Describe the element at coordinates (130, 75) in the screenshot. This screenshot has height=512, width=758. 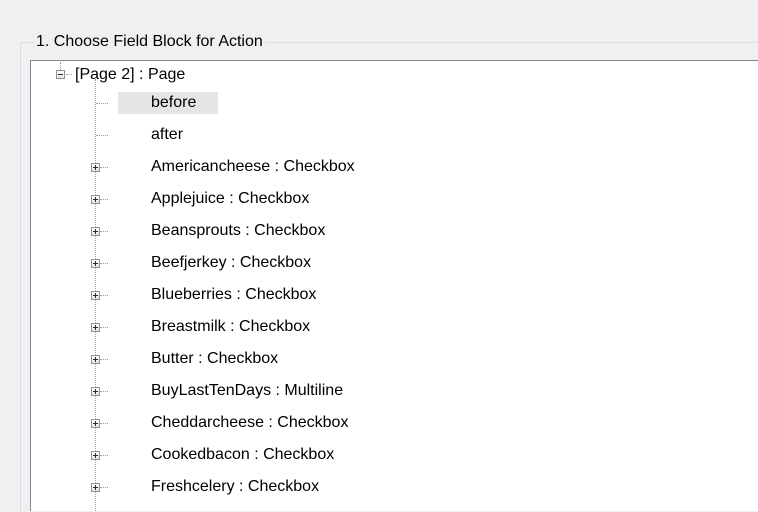
I see `tree-node-root: [Page 2] : Page` at that location.